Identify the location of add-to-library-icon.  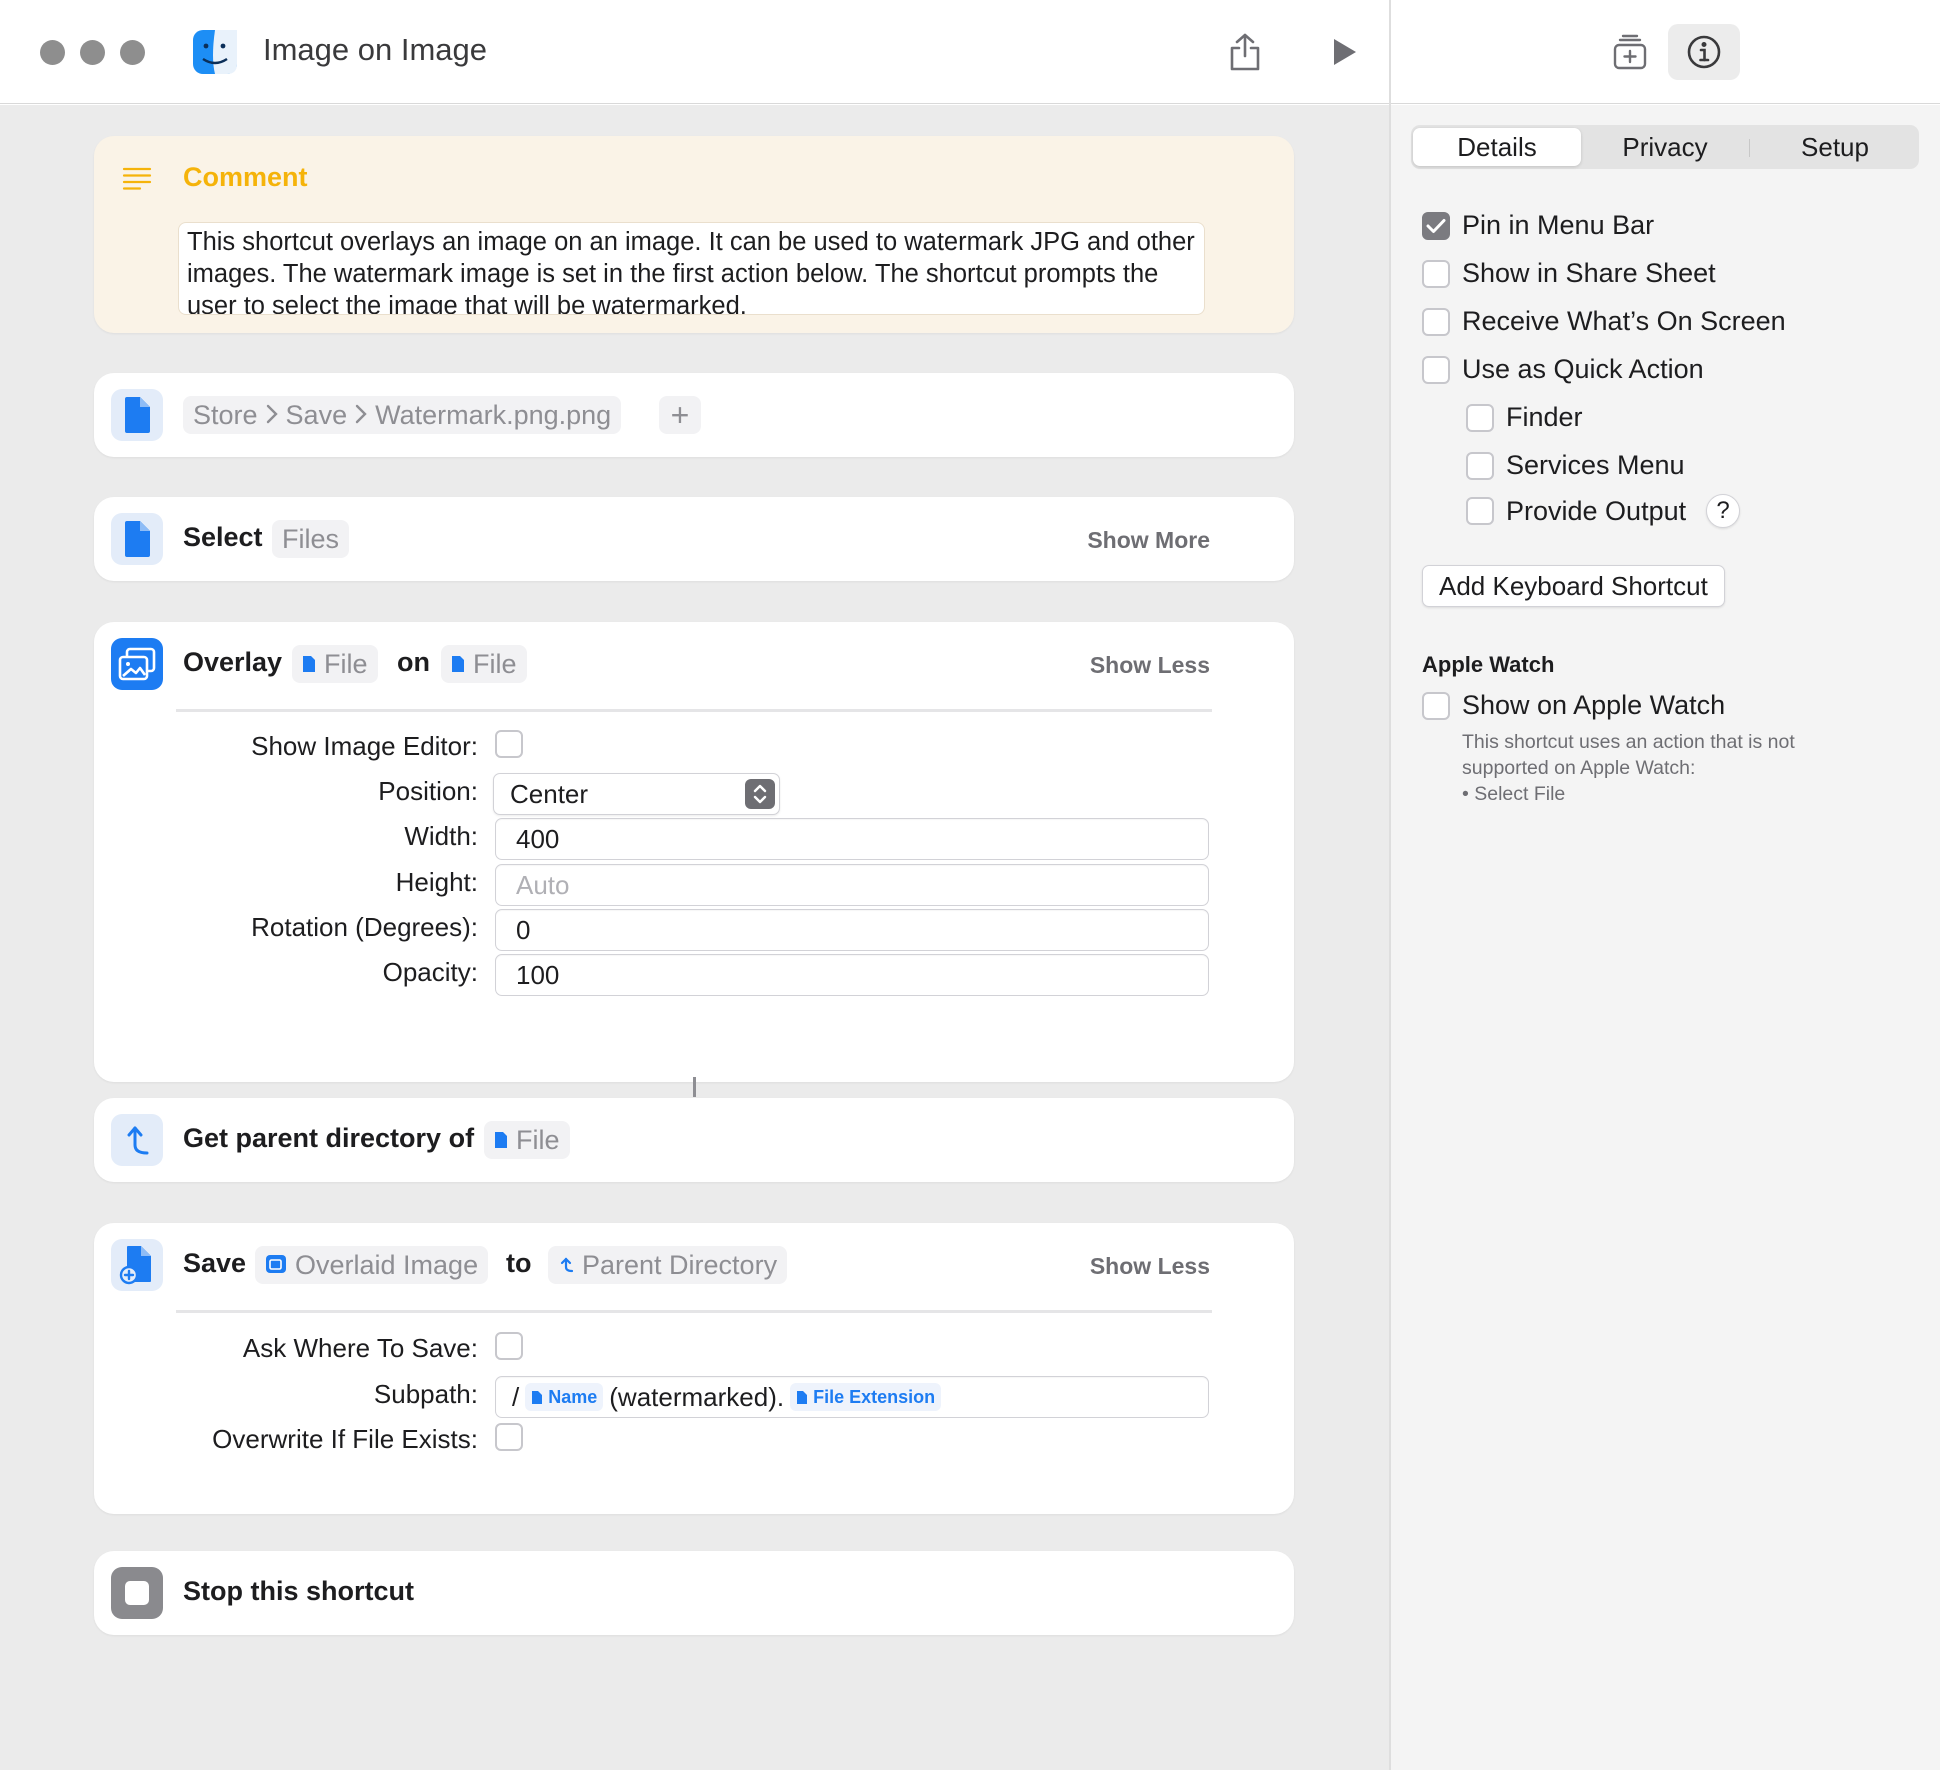
(1630, 52).